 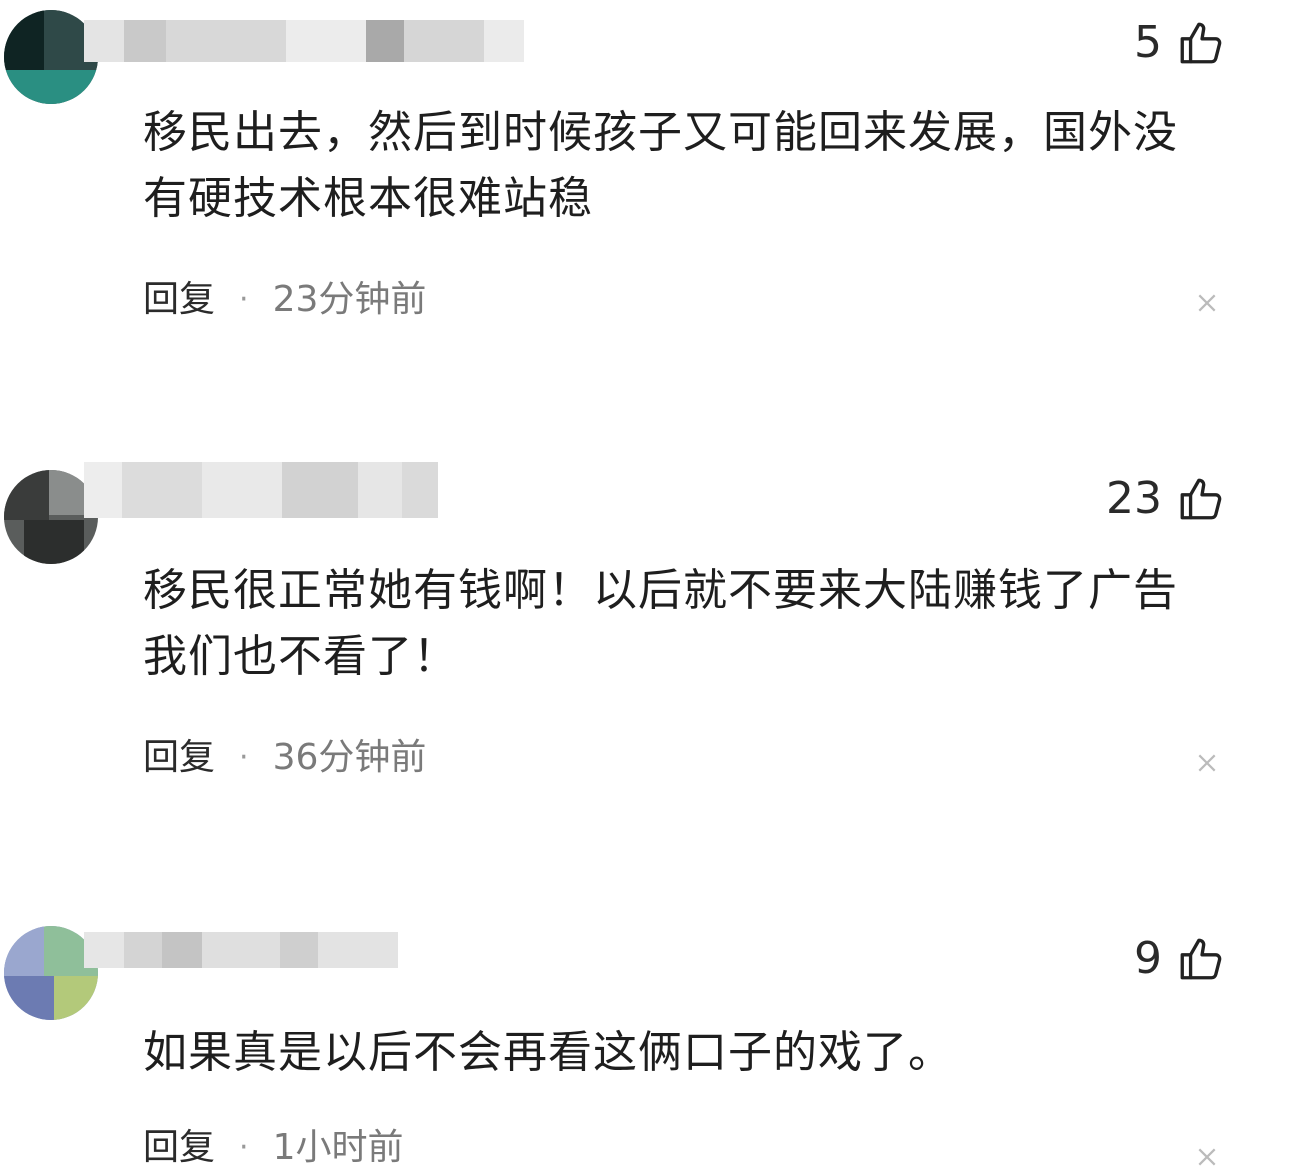 I want to click on timestamp: 23分钟前, so click(x=349, y=299).